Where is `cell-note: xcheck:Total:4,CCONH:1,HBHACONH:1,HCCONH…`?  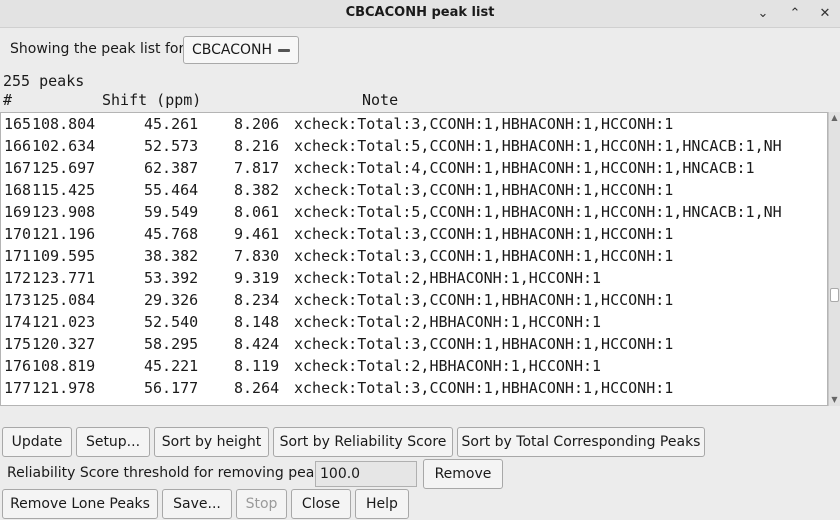
cell-note: xcheck:Total:4,CCONH:1,HBHACONH:1,HCCONH… is located at coordinates (524, 168).